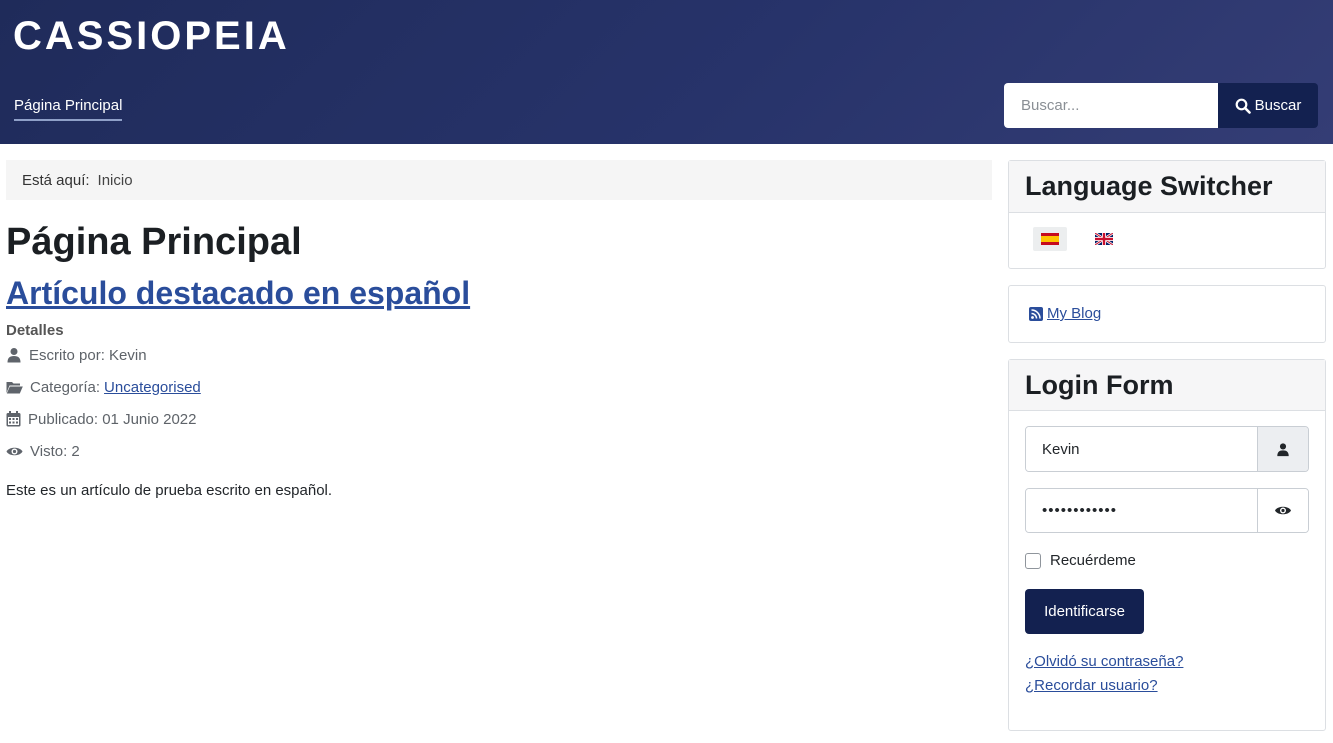  Describe the element at coordinates (1243, 106) in the screenshot. I see `search-icon` at that location.